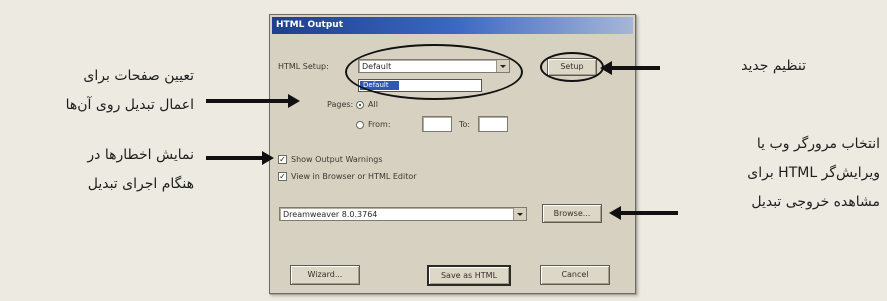 Image resolution: width=887 pixels, height=301 pixels. Describe the element at coordinates (282, 176) in the screenshot. I see `view-in-browser-checkbox: ✓` at that location.